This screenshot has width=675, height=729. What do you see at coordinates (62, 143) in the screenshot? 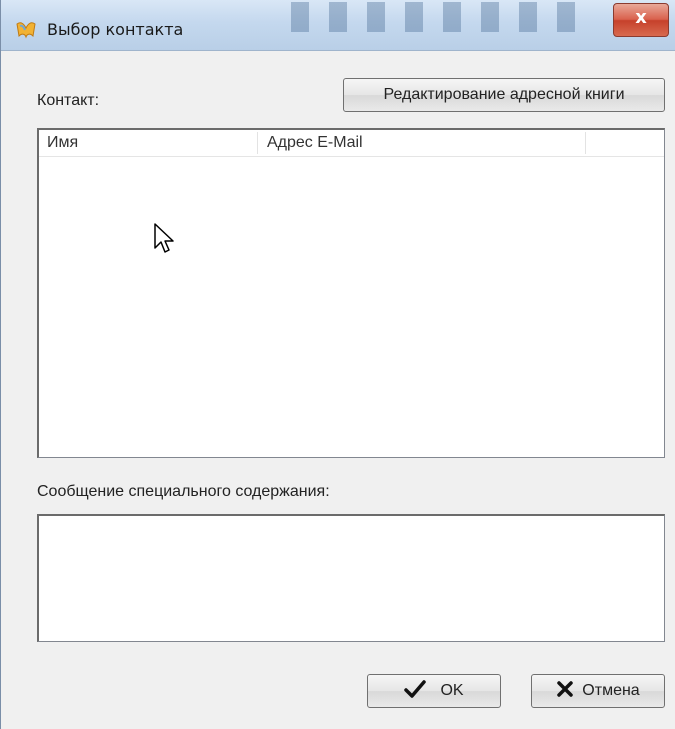
I see `column-header-name: Имя` at bounding box center [62, 143].